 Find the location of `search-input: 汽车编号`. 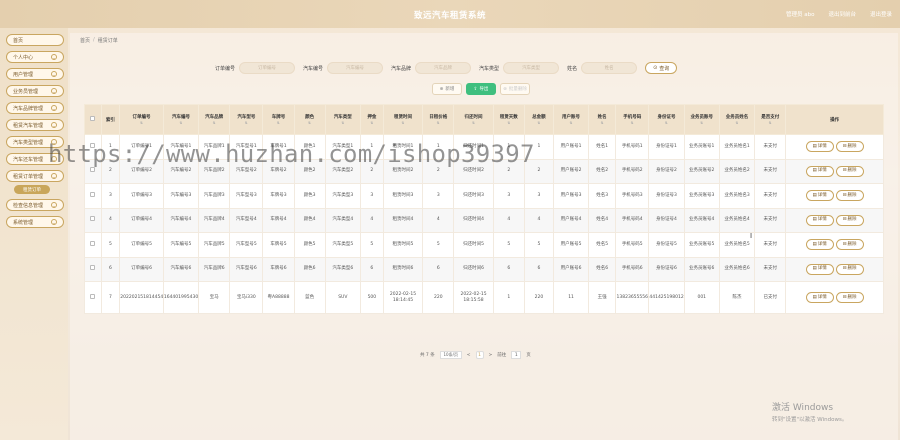

search-input: 汽车编号 is located at coordinates (355, 68).